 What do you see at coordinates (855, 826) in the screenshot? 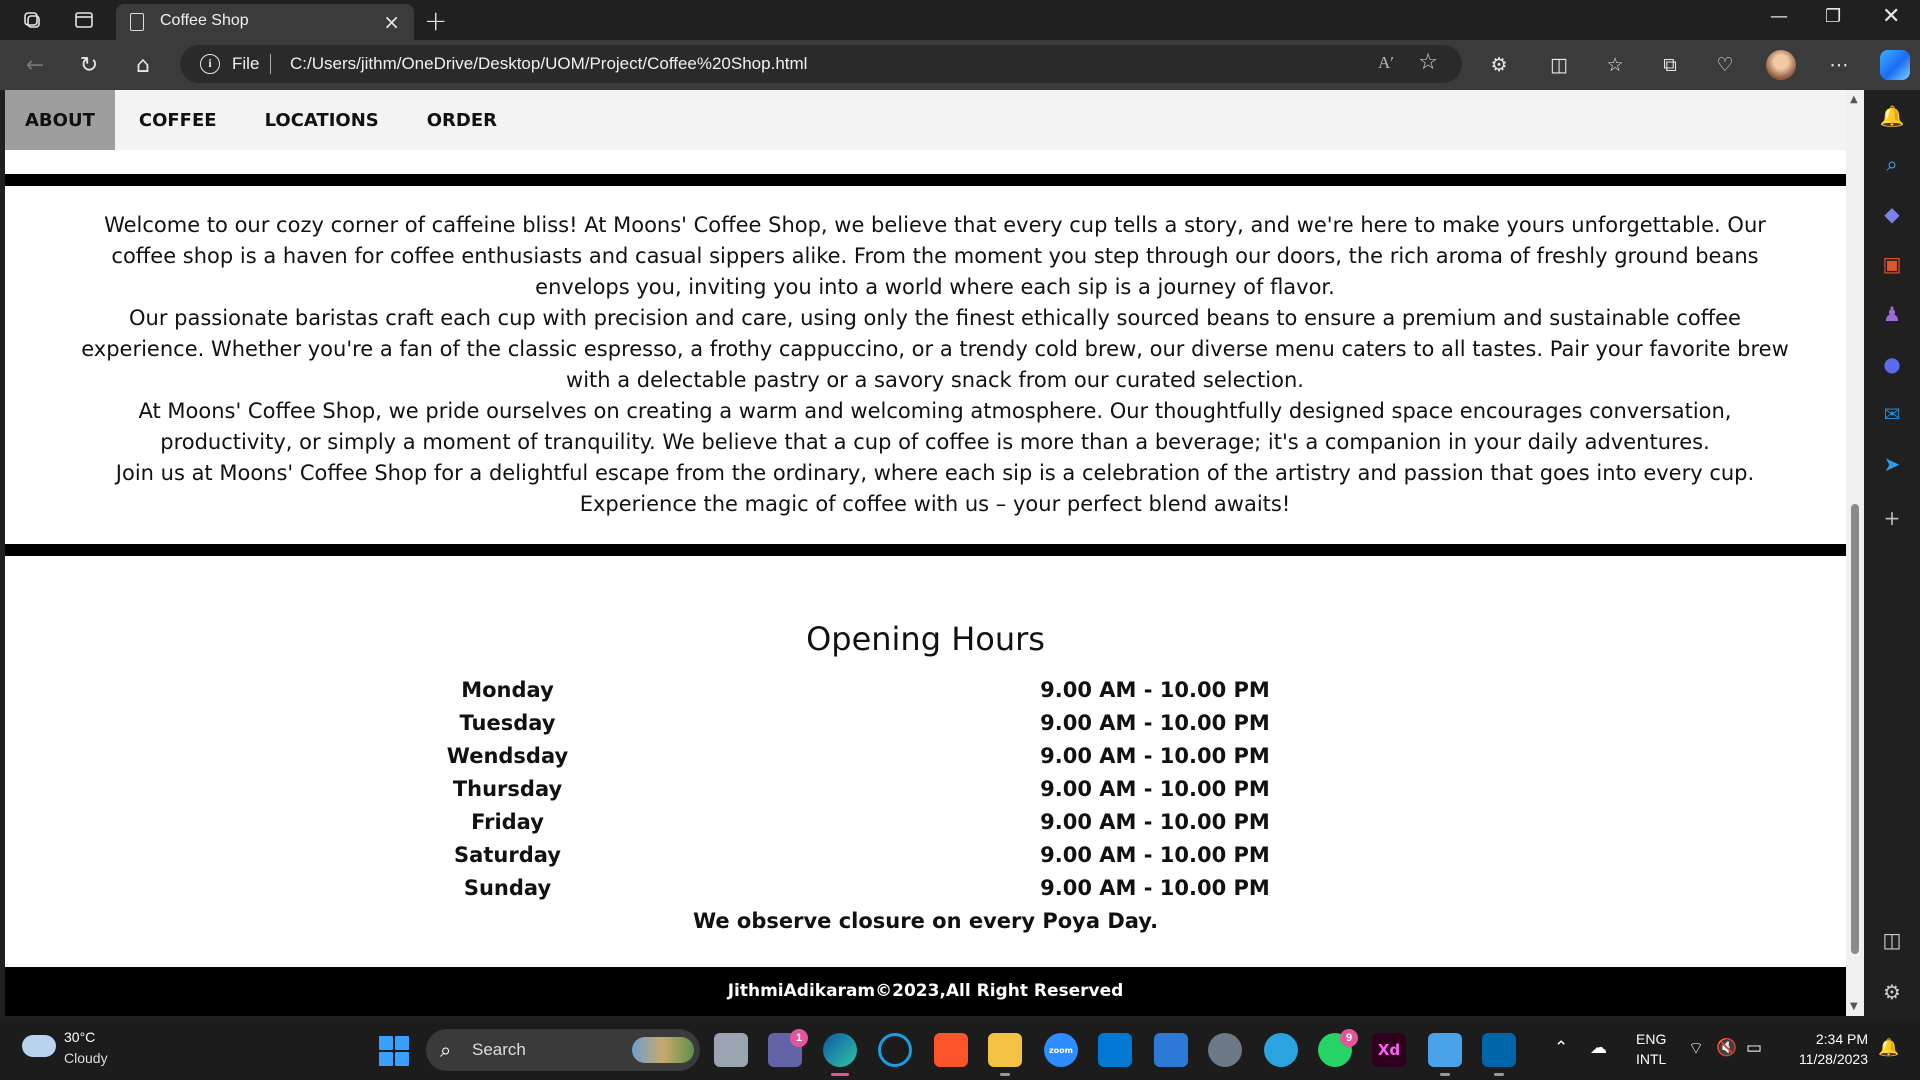
I see `hours-row: Friday 9.00 AM - 10.00 PM` at bounding box center [855, 826].